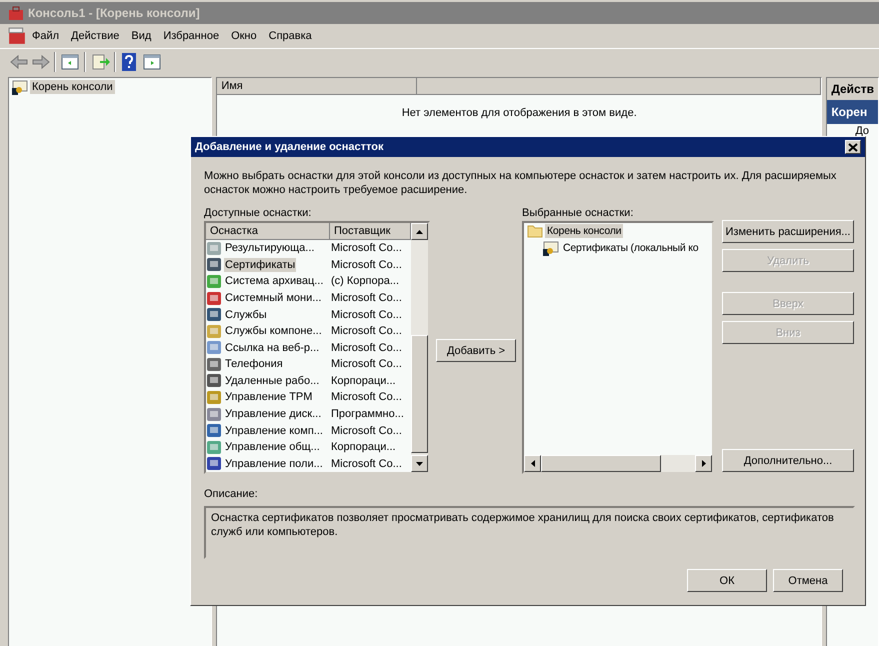 This screenshot has height=646, width=879. I want to click on back-arrow-icon, so click(19, 62).